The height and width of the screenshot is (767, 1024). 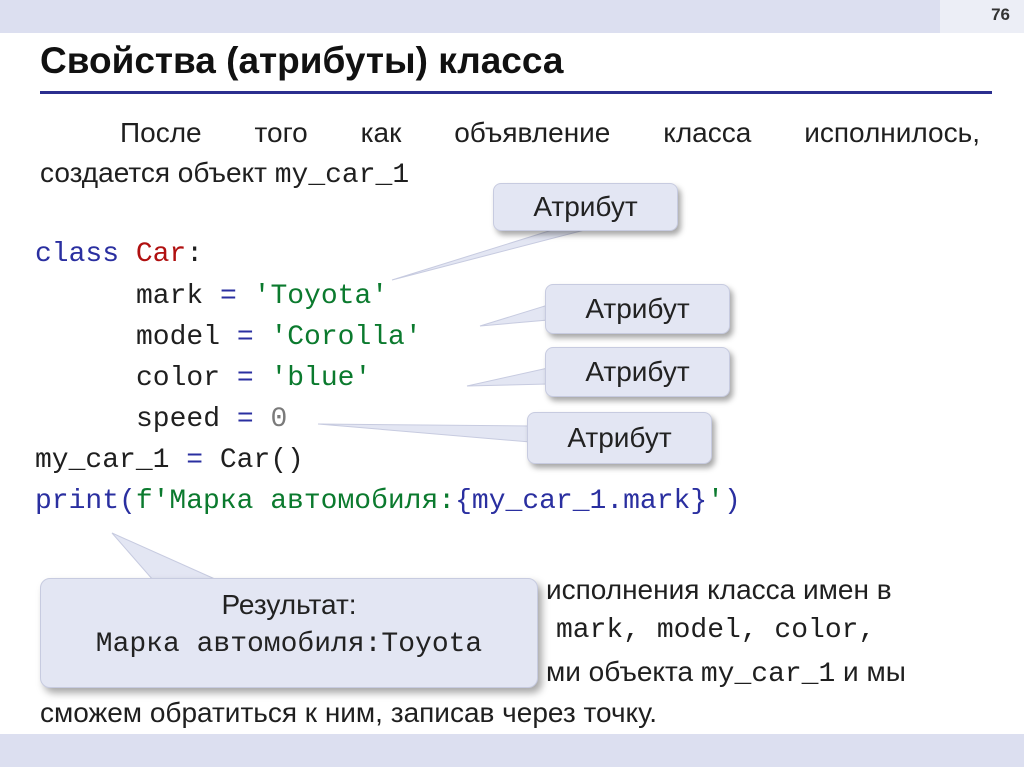 What do you see at coordinates (699, 501) in the screenshot?
I see `code-brace: }` at bounding box center [699, 501].